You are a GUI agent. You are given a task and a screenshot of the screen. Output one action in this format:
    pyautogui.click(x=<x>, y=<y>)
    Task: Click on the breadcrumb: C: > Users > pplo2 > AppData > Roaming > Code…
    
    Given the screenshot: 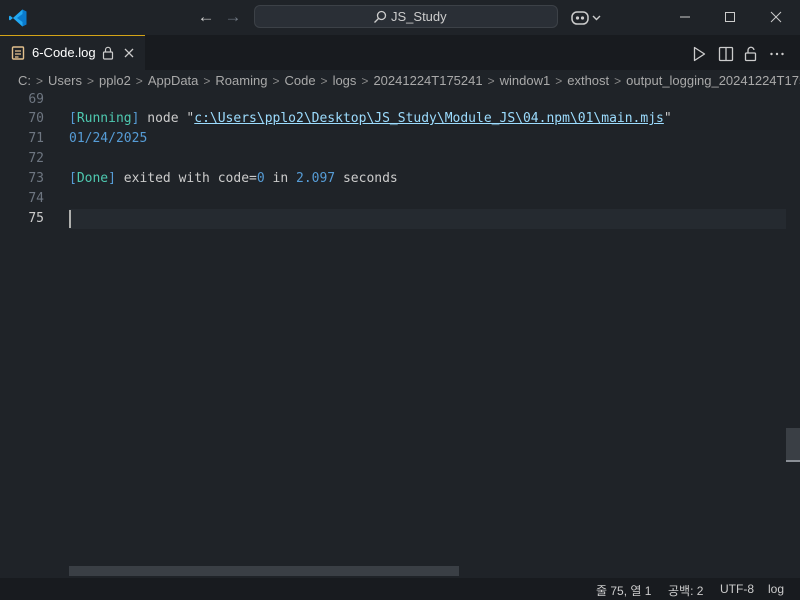 What is the action you would take?
    pyautogui.click(x=400, y=81)
    